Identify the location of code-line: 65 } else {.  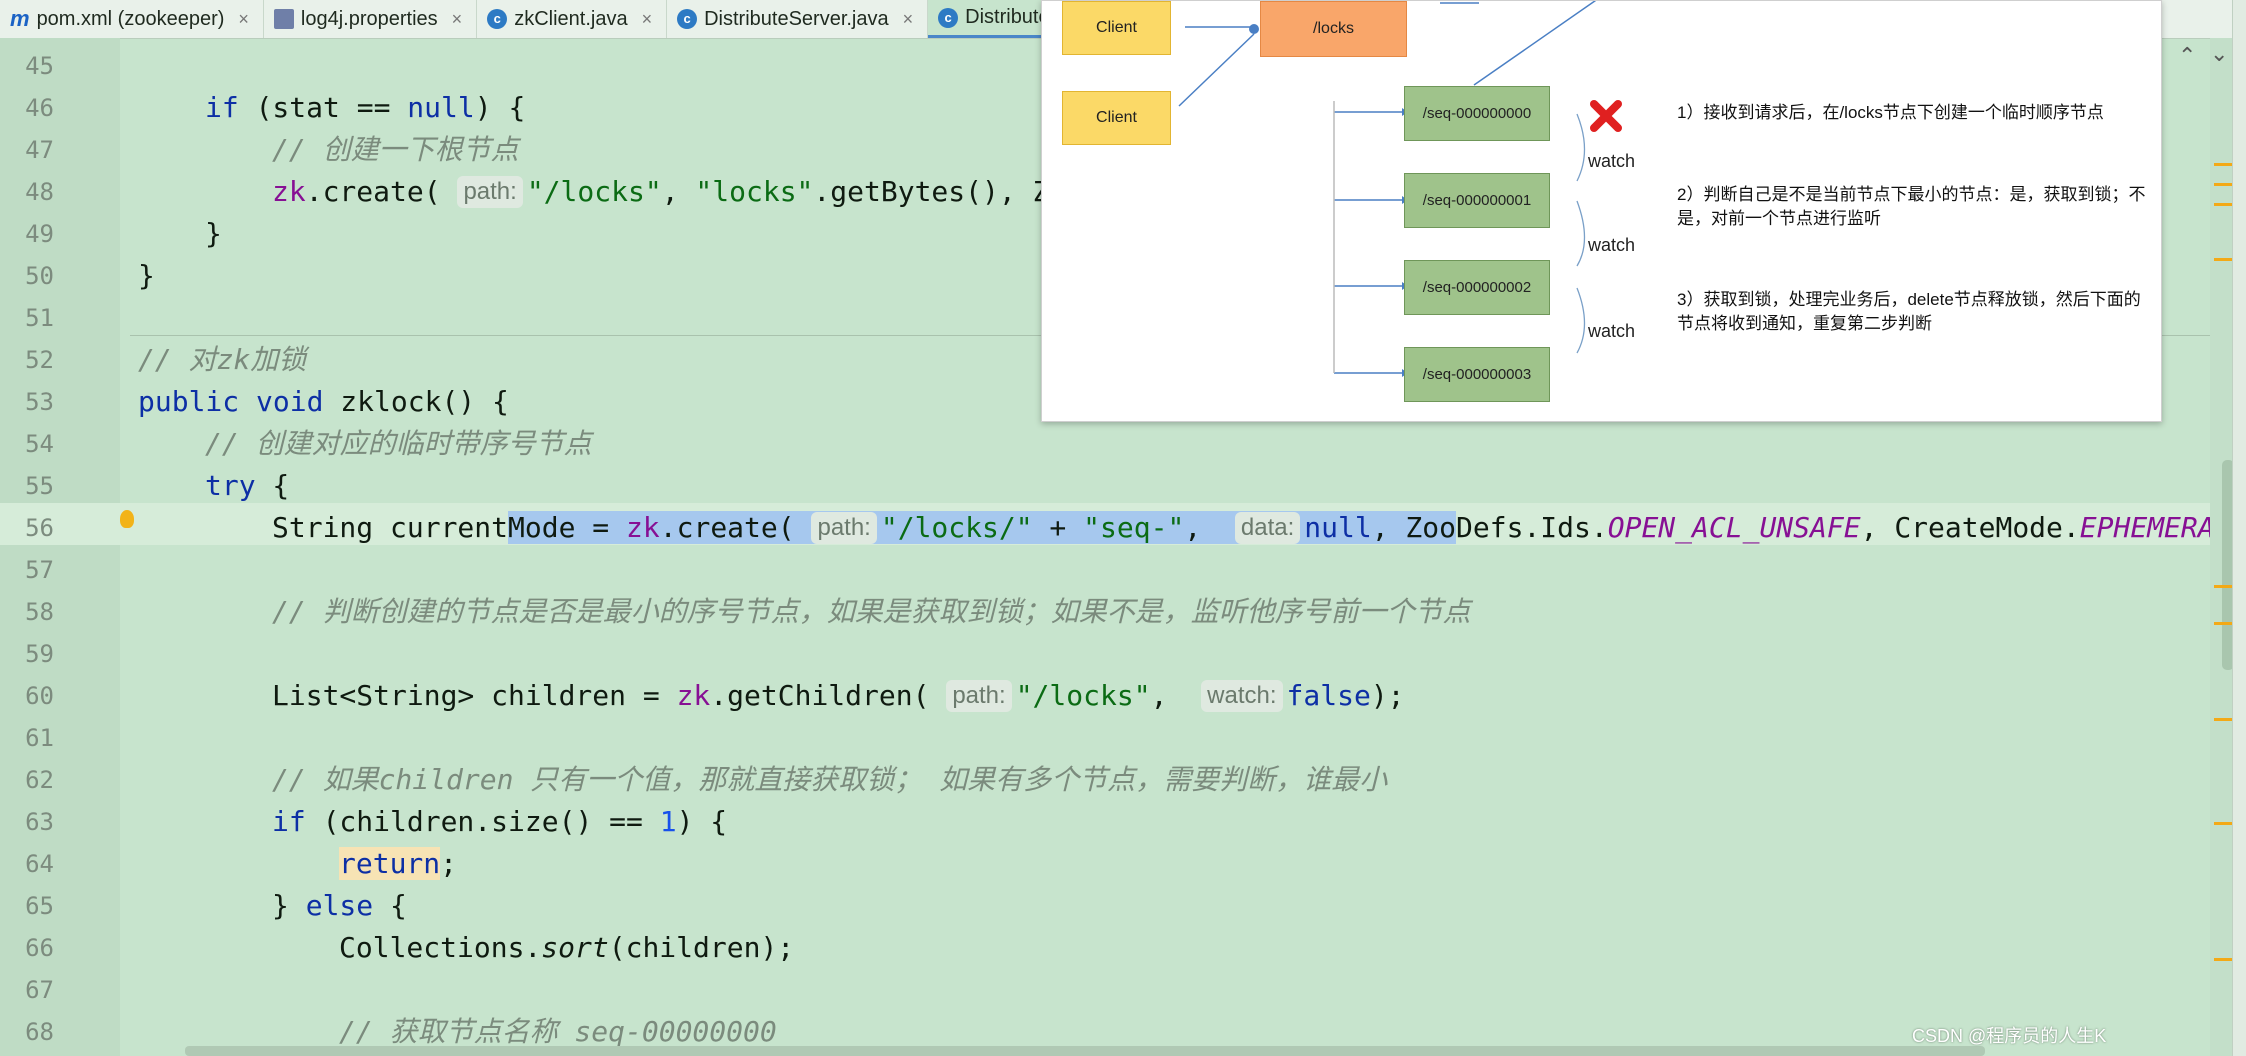
(1100, 906).